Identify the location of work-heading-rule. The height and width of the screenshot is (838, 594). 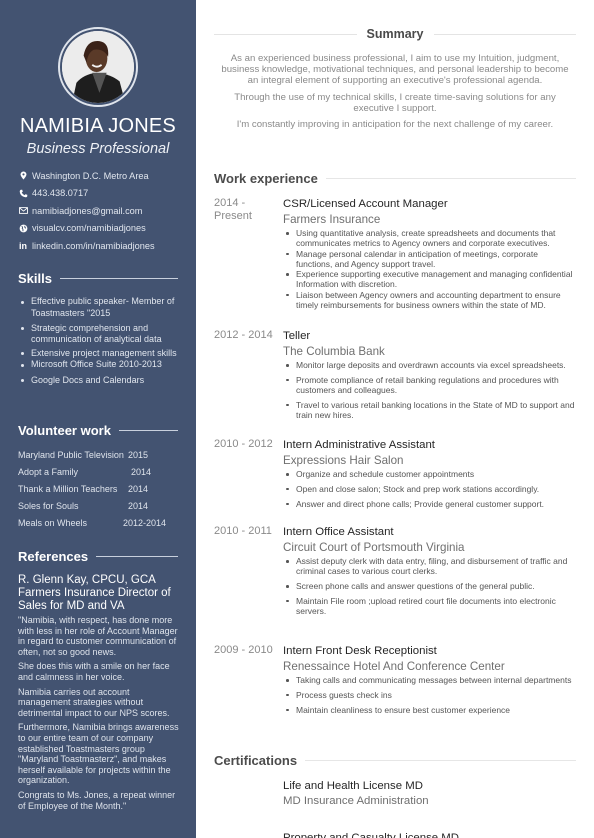
(450, 178).